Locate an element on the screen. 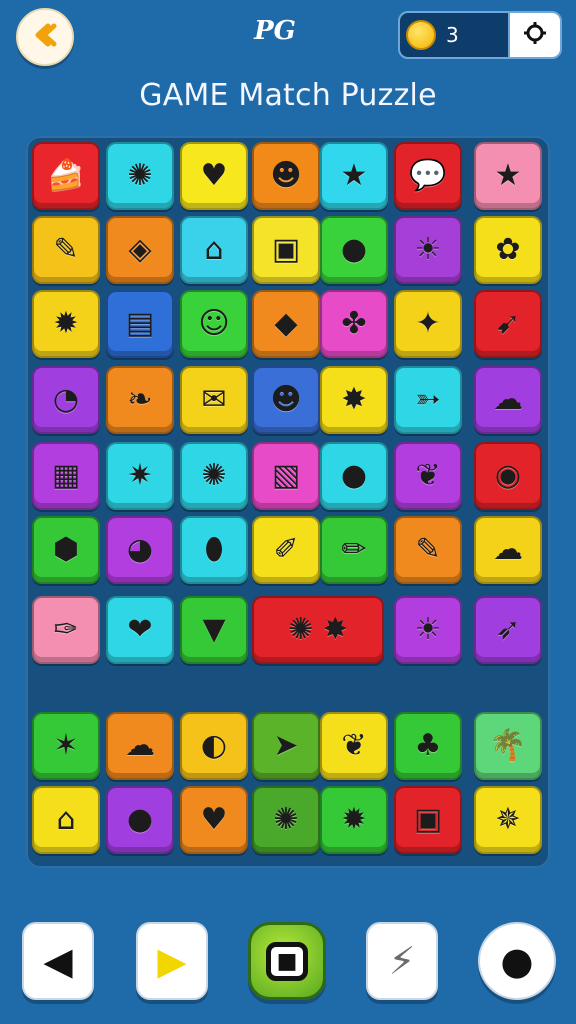 The image size is (576, 1024). gear-icon is located at coordinates (535, 35).